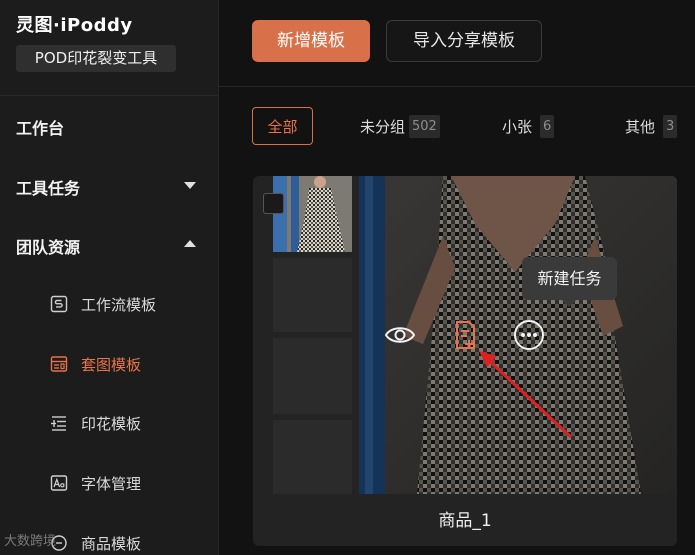  I want to click on filter-tab-ungrouped: 未分组 502, so click(400, 126).